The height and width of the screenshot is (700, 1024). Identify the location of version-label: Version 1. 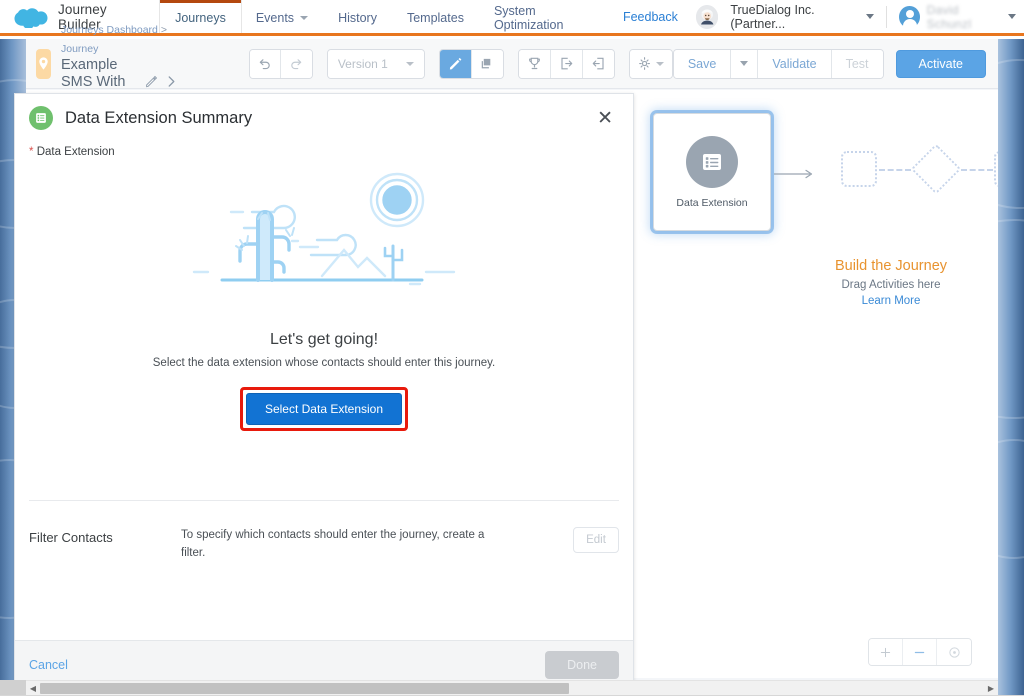
(362, 63).